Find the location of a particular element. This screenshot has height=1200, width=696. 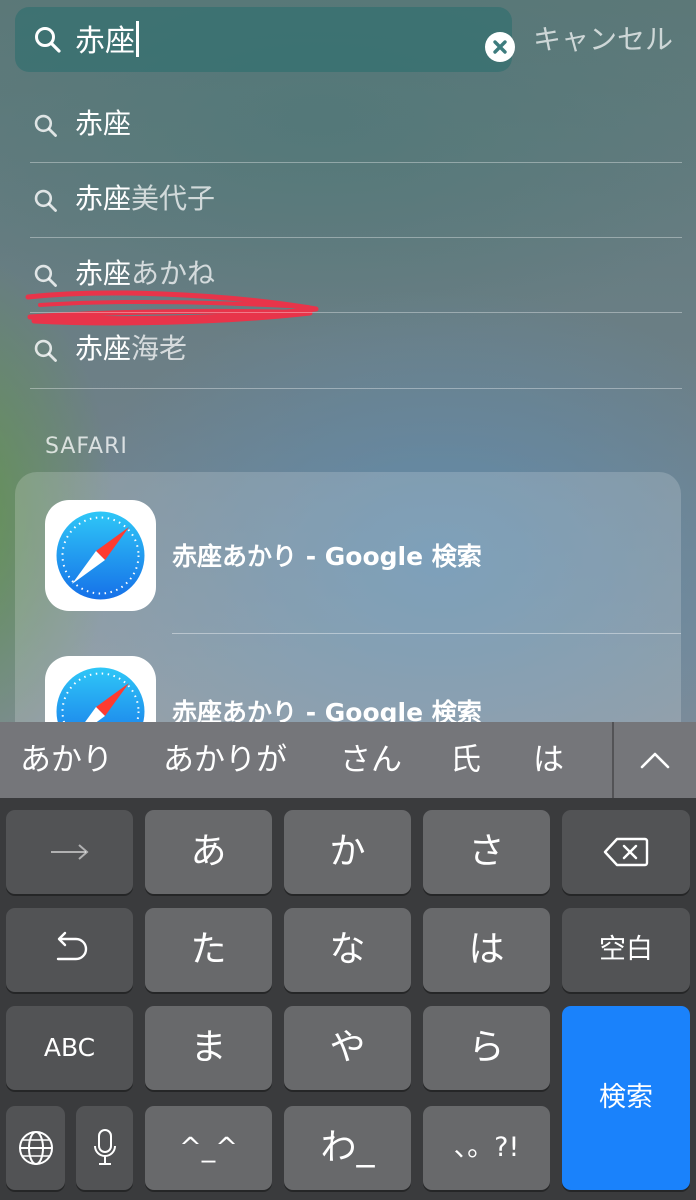

key-a: あ is located at coordinates (208, 852).